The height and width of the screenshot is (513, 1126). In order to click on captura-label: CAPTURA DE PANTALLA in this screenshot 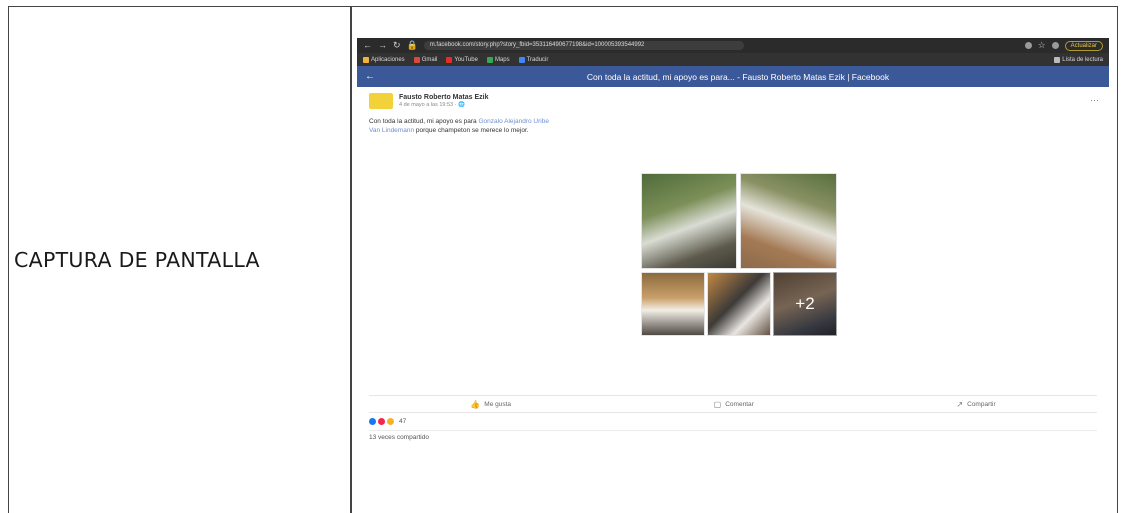, I will do `click(137, 260)`.